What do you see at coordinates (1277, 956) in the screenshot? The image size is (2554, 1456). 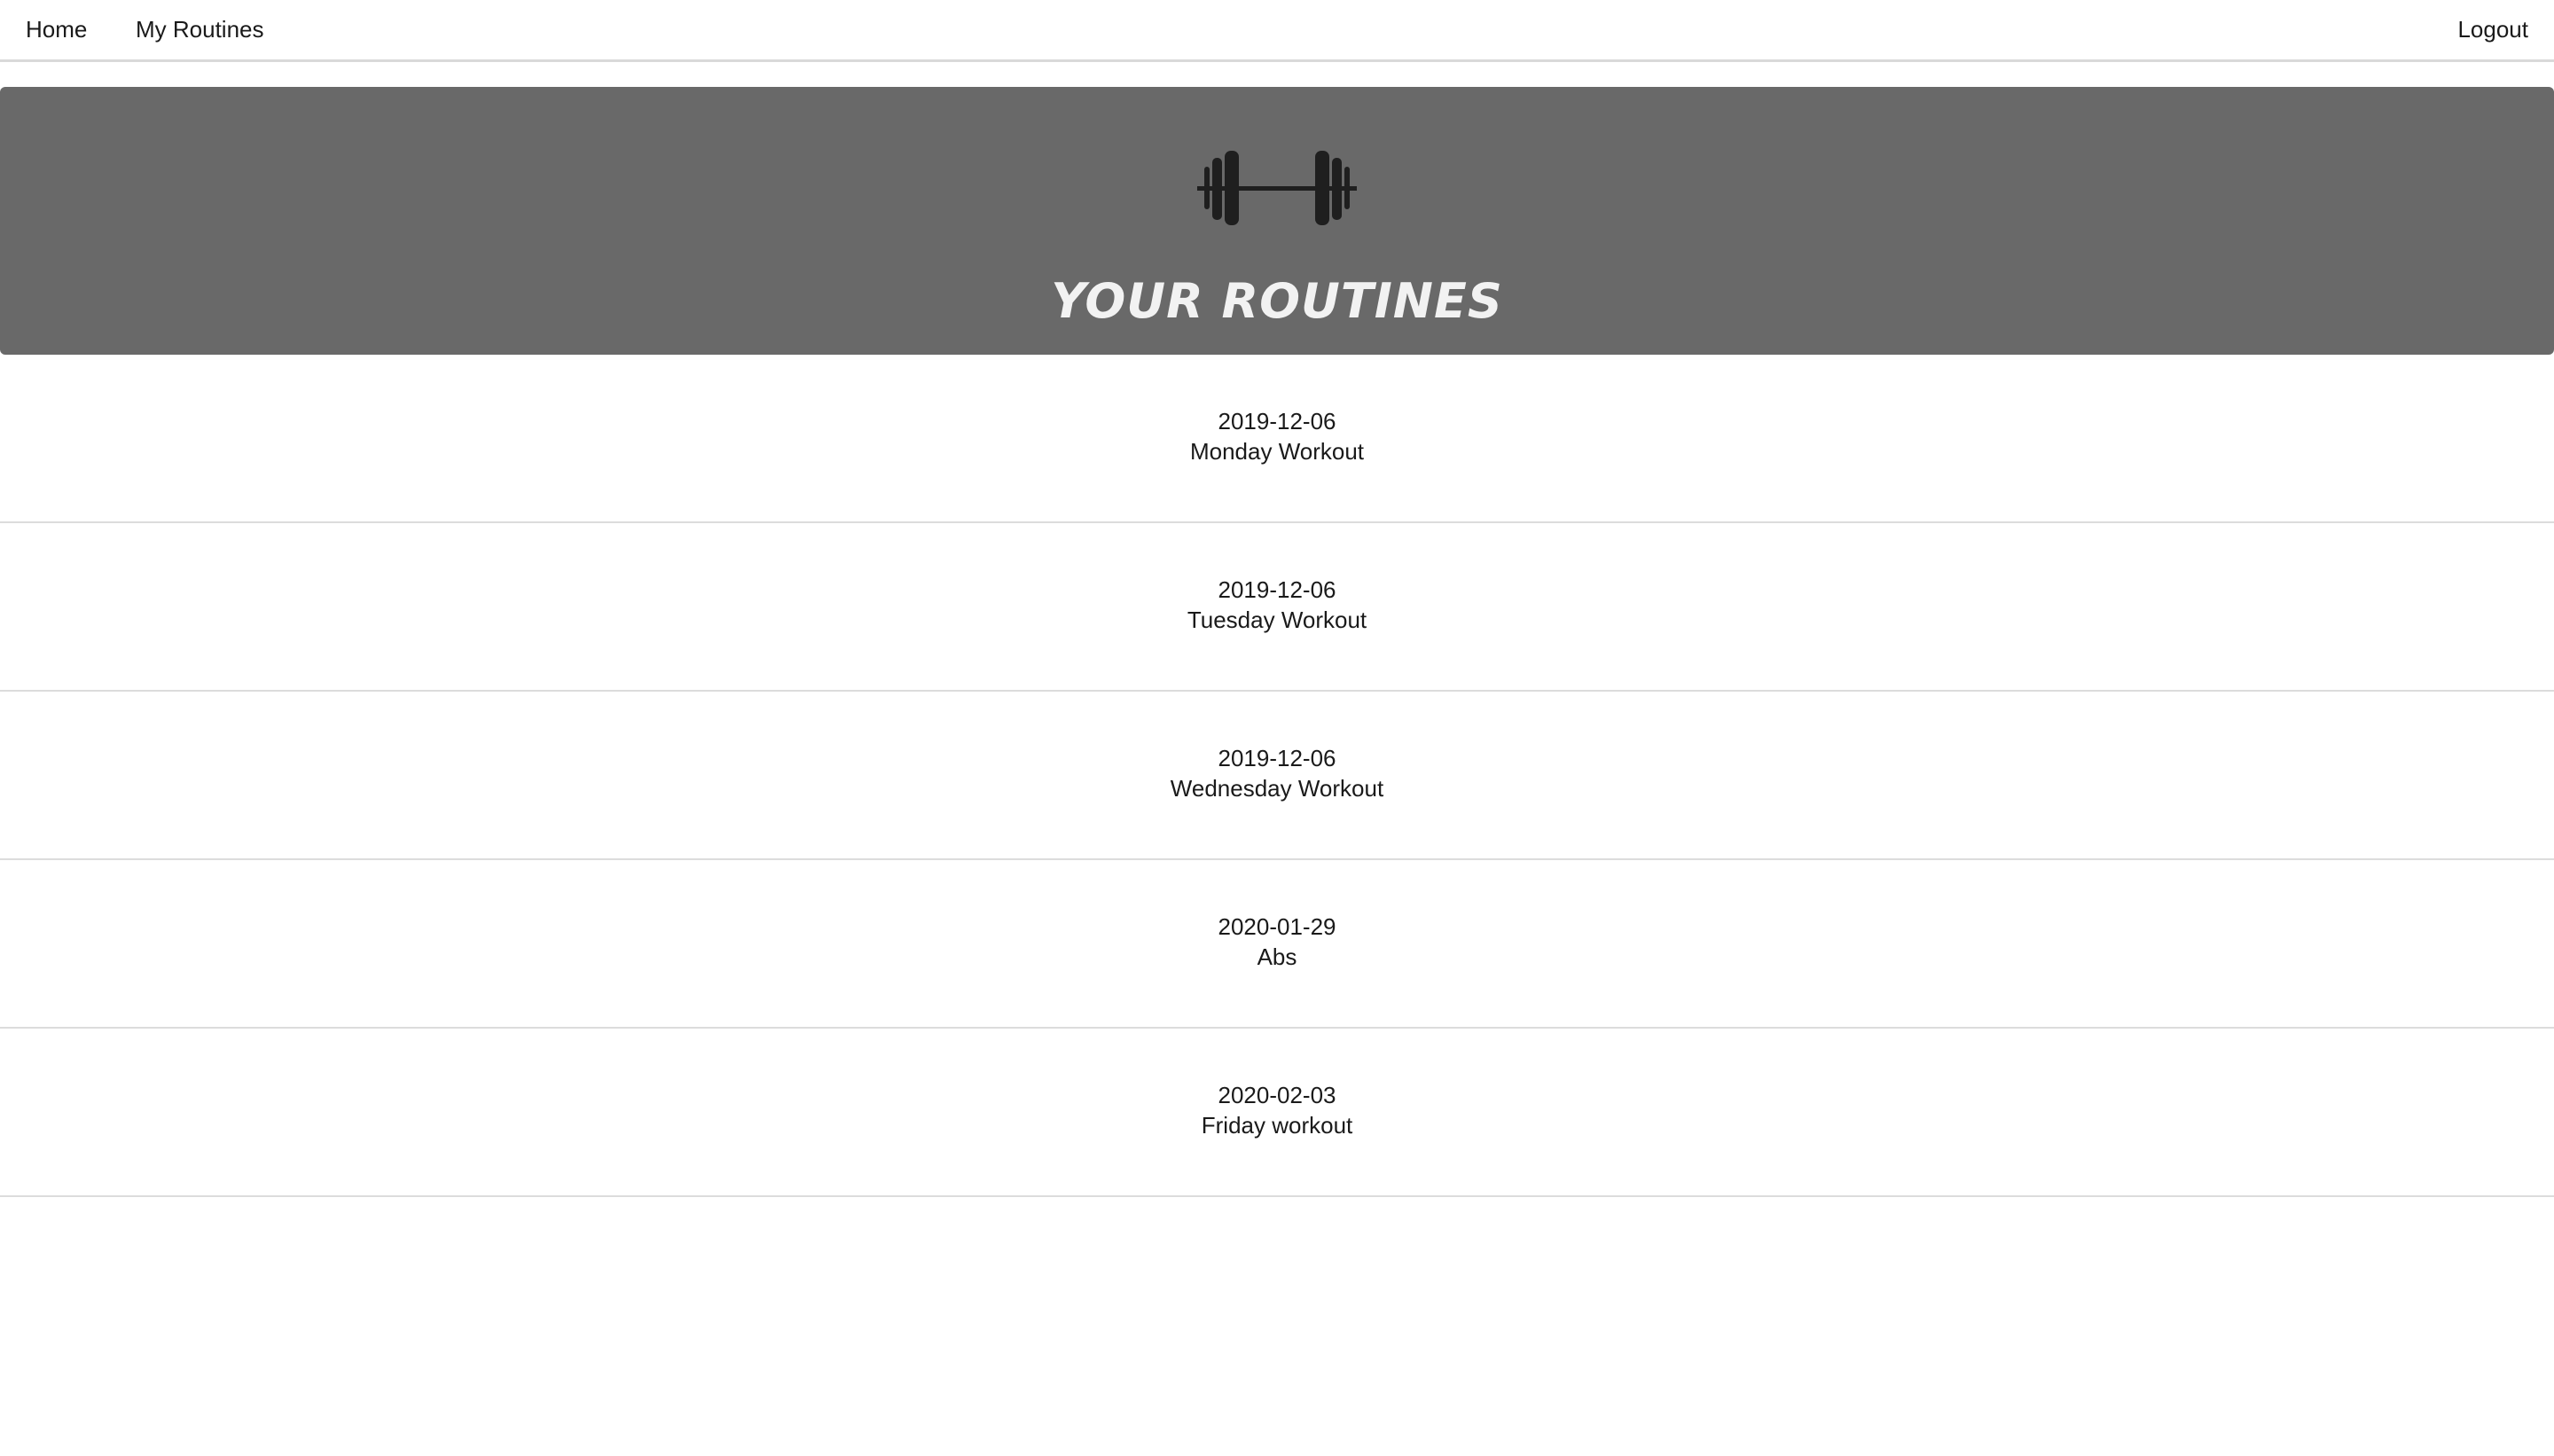 I see `routine-name: Abs` at bounding box center [1277, 956].